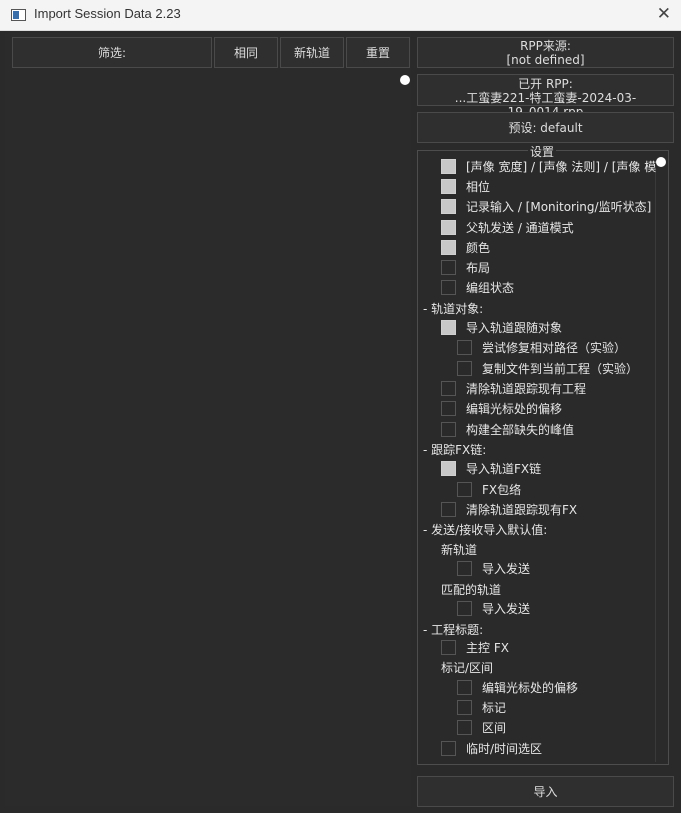 This screenshot has width=681, height=813. I want to click on sends-header: - 发送/接收导入默认值:, so click(485, 530).